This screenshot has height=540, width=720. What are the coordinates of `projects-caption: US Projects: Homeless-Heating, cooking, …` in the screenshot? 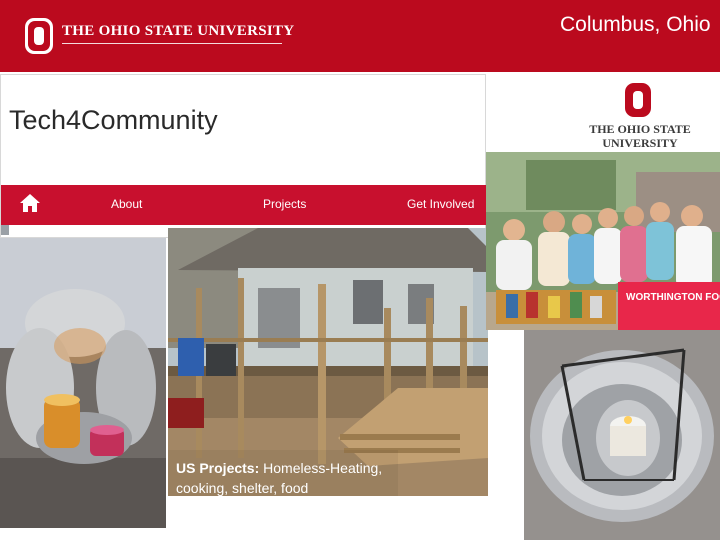 It's located at (286, 478).